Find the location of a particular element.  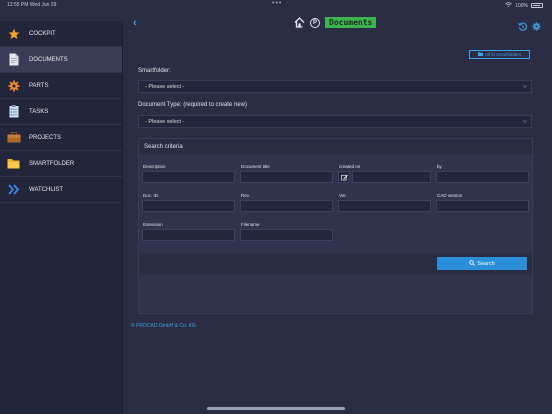

history-icon is located at coordinates (522, 27).